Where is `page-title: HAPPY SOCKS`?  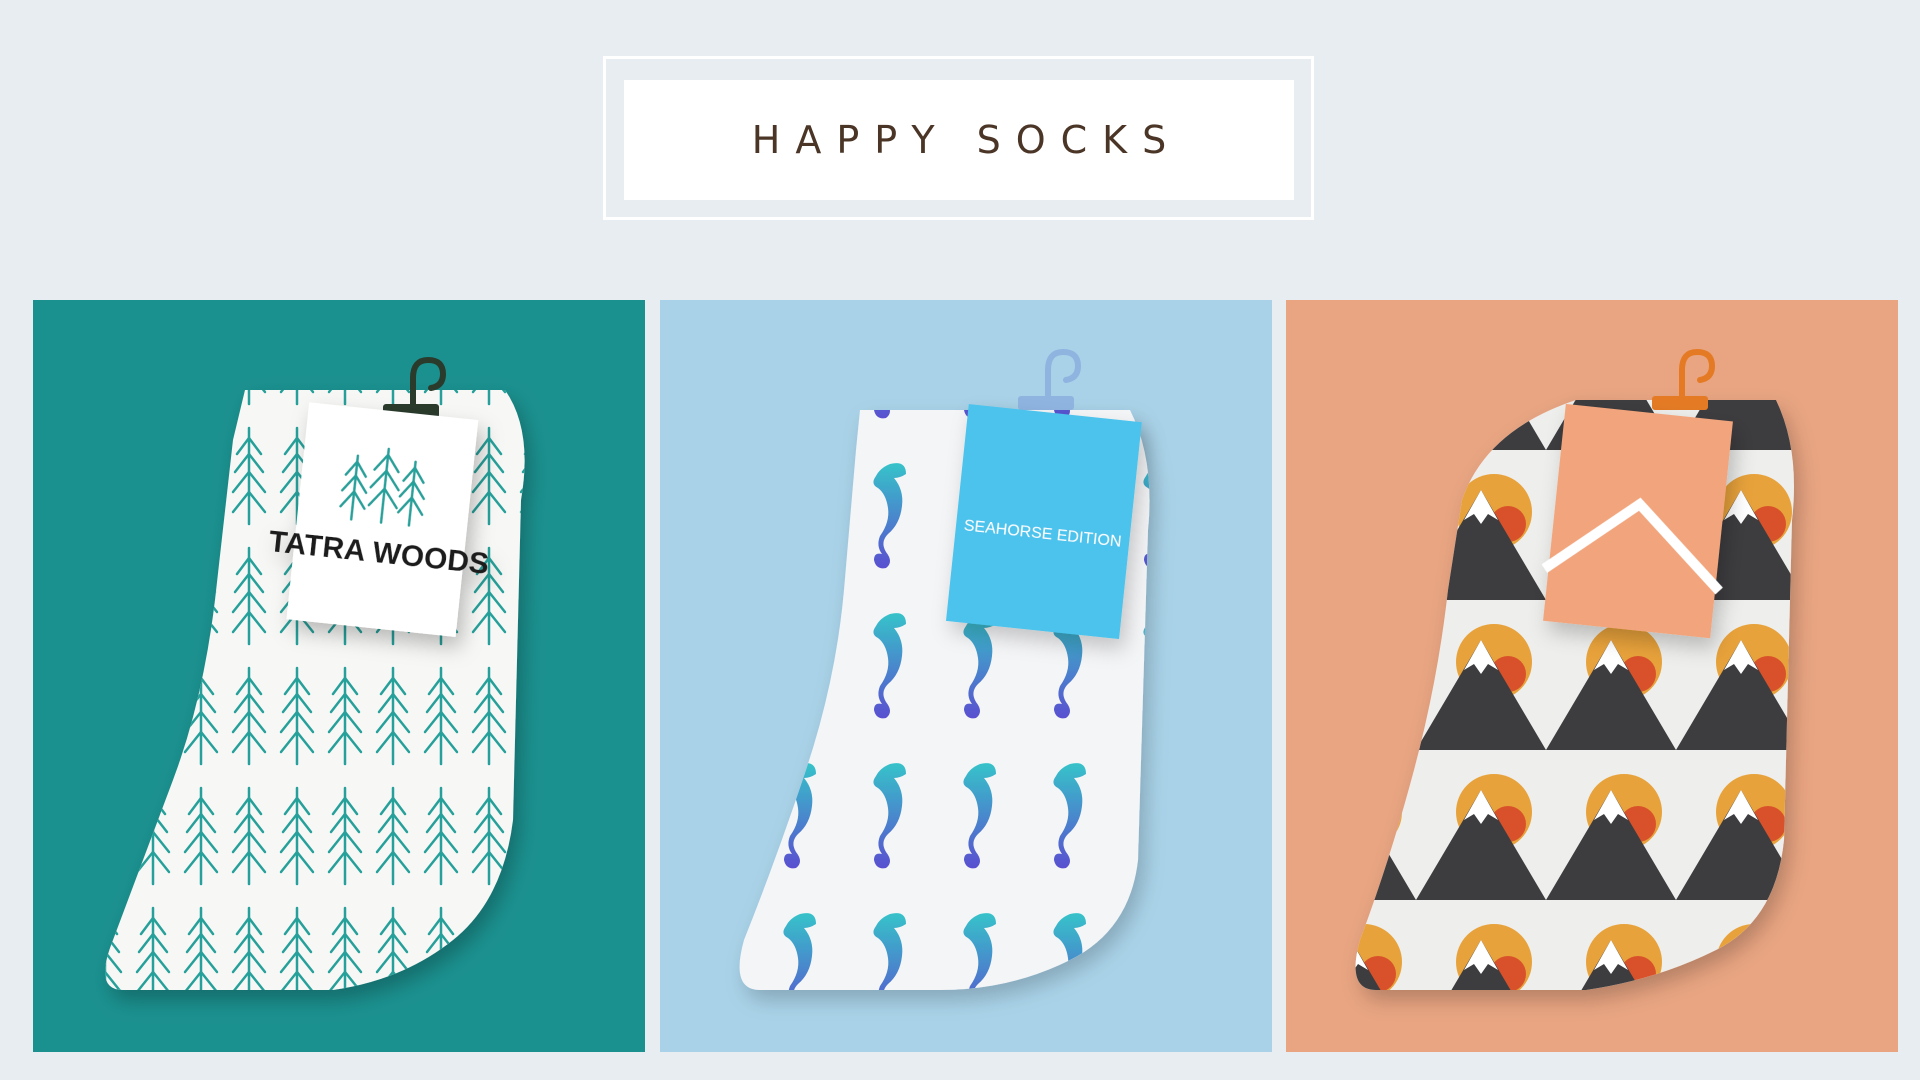
page-title: HAPPY SOCKS is located at coordinates (966, 140).